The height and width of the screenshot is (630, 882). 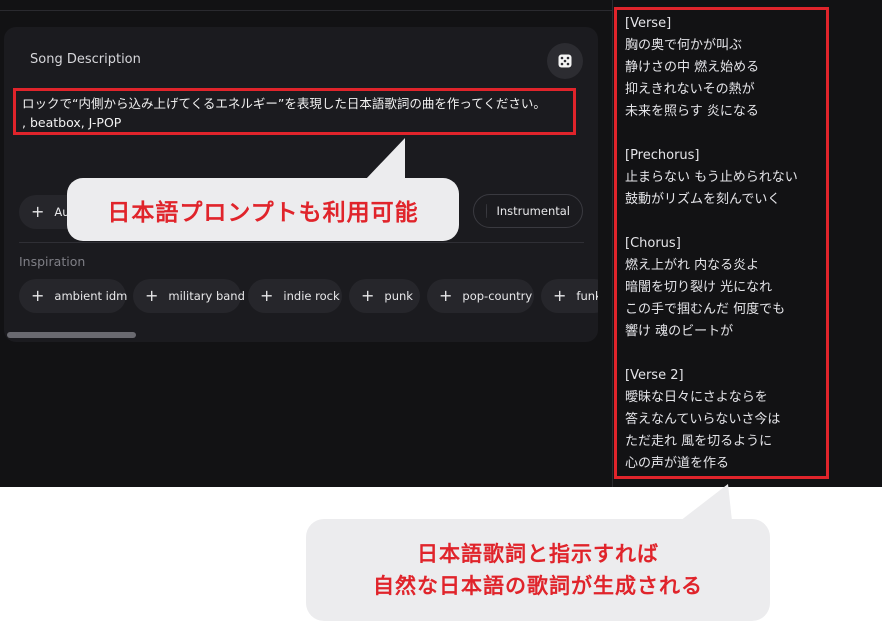 I want to click on inspiration-chip: + ambient idm, so click(x=73, y=296).